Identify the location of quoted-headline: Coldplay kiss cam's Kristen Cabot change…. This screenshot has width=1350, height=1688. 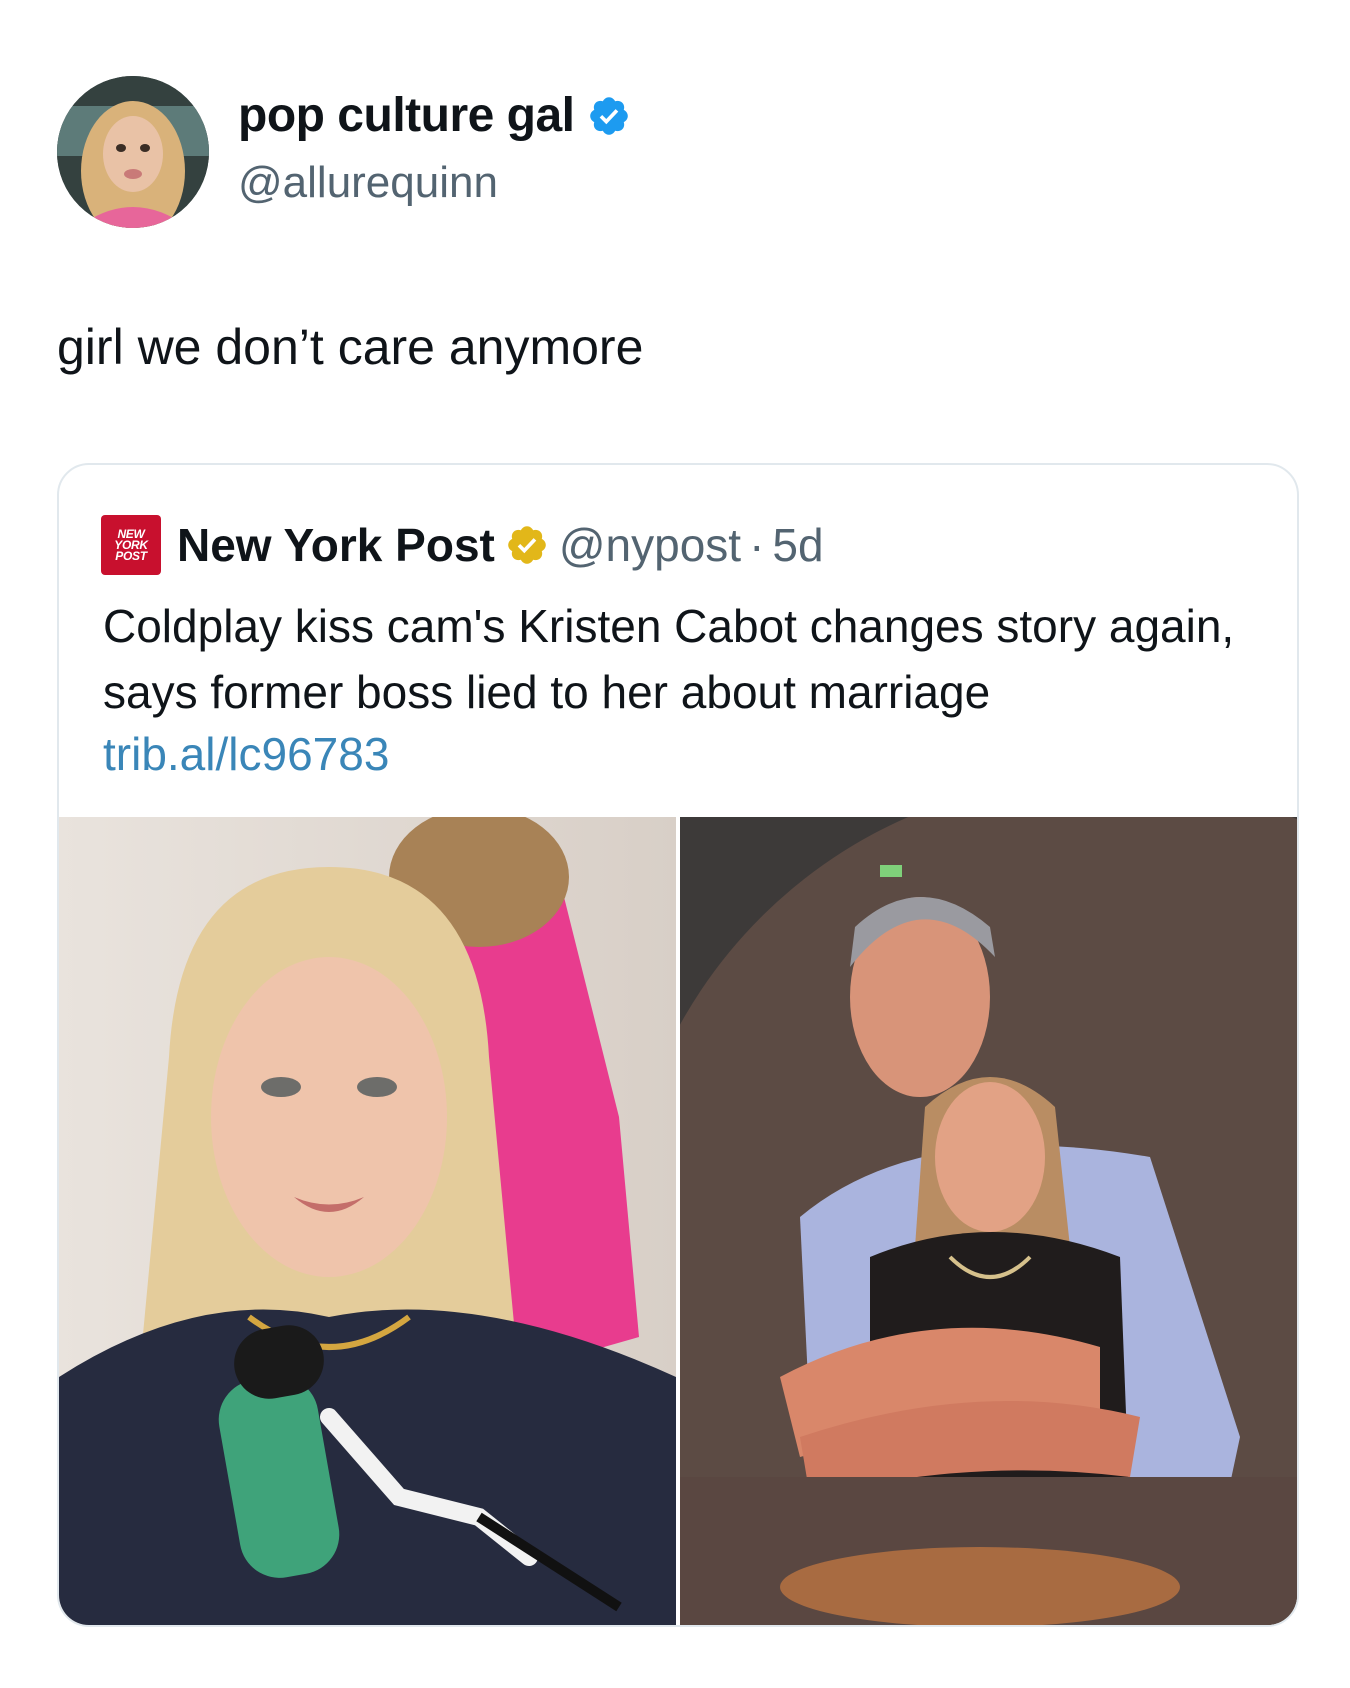
(669, 659).